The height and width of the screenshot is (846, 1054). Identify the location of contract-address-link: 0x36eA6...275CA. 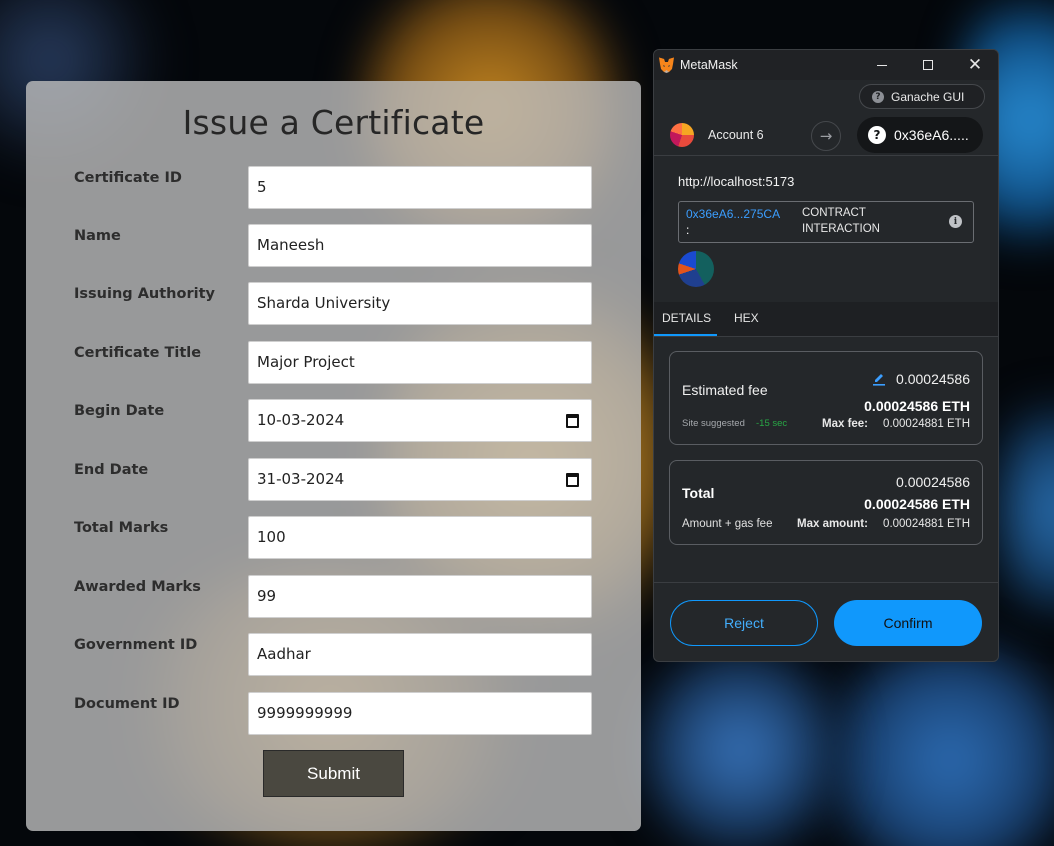
(745, 214).